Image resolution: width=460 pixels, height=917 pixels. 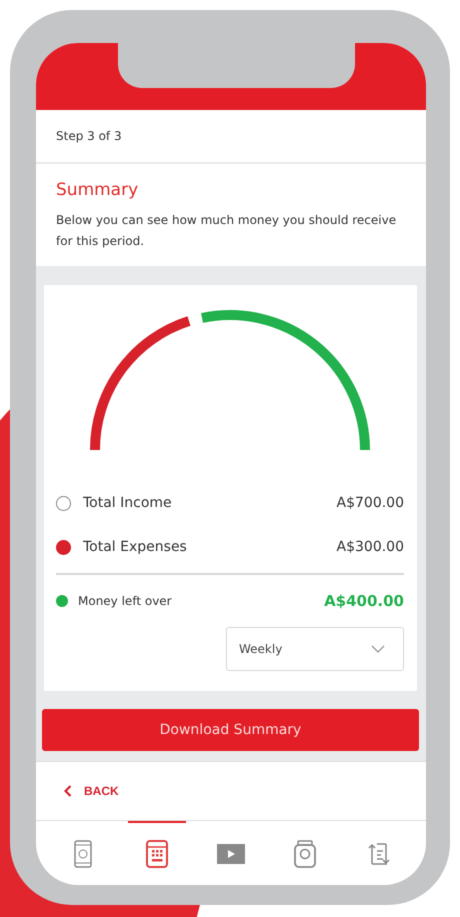 I want to click on total-amount: A$300.00, so click(x=370, y=547).